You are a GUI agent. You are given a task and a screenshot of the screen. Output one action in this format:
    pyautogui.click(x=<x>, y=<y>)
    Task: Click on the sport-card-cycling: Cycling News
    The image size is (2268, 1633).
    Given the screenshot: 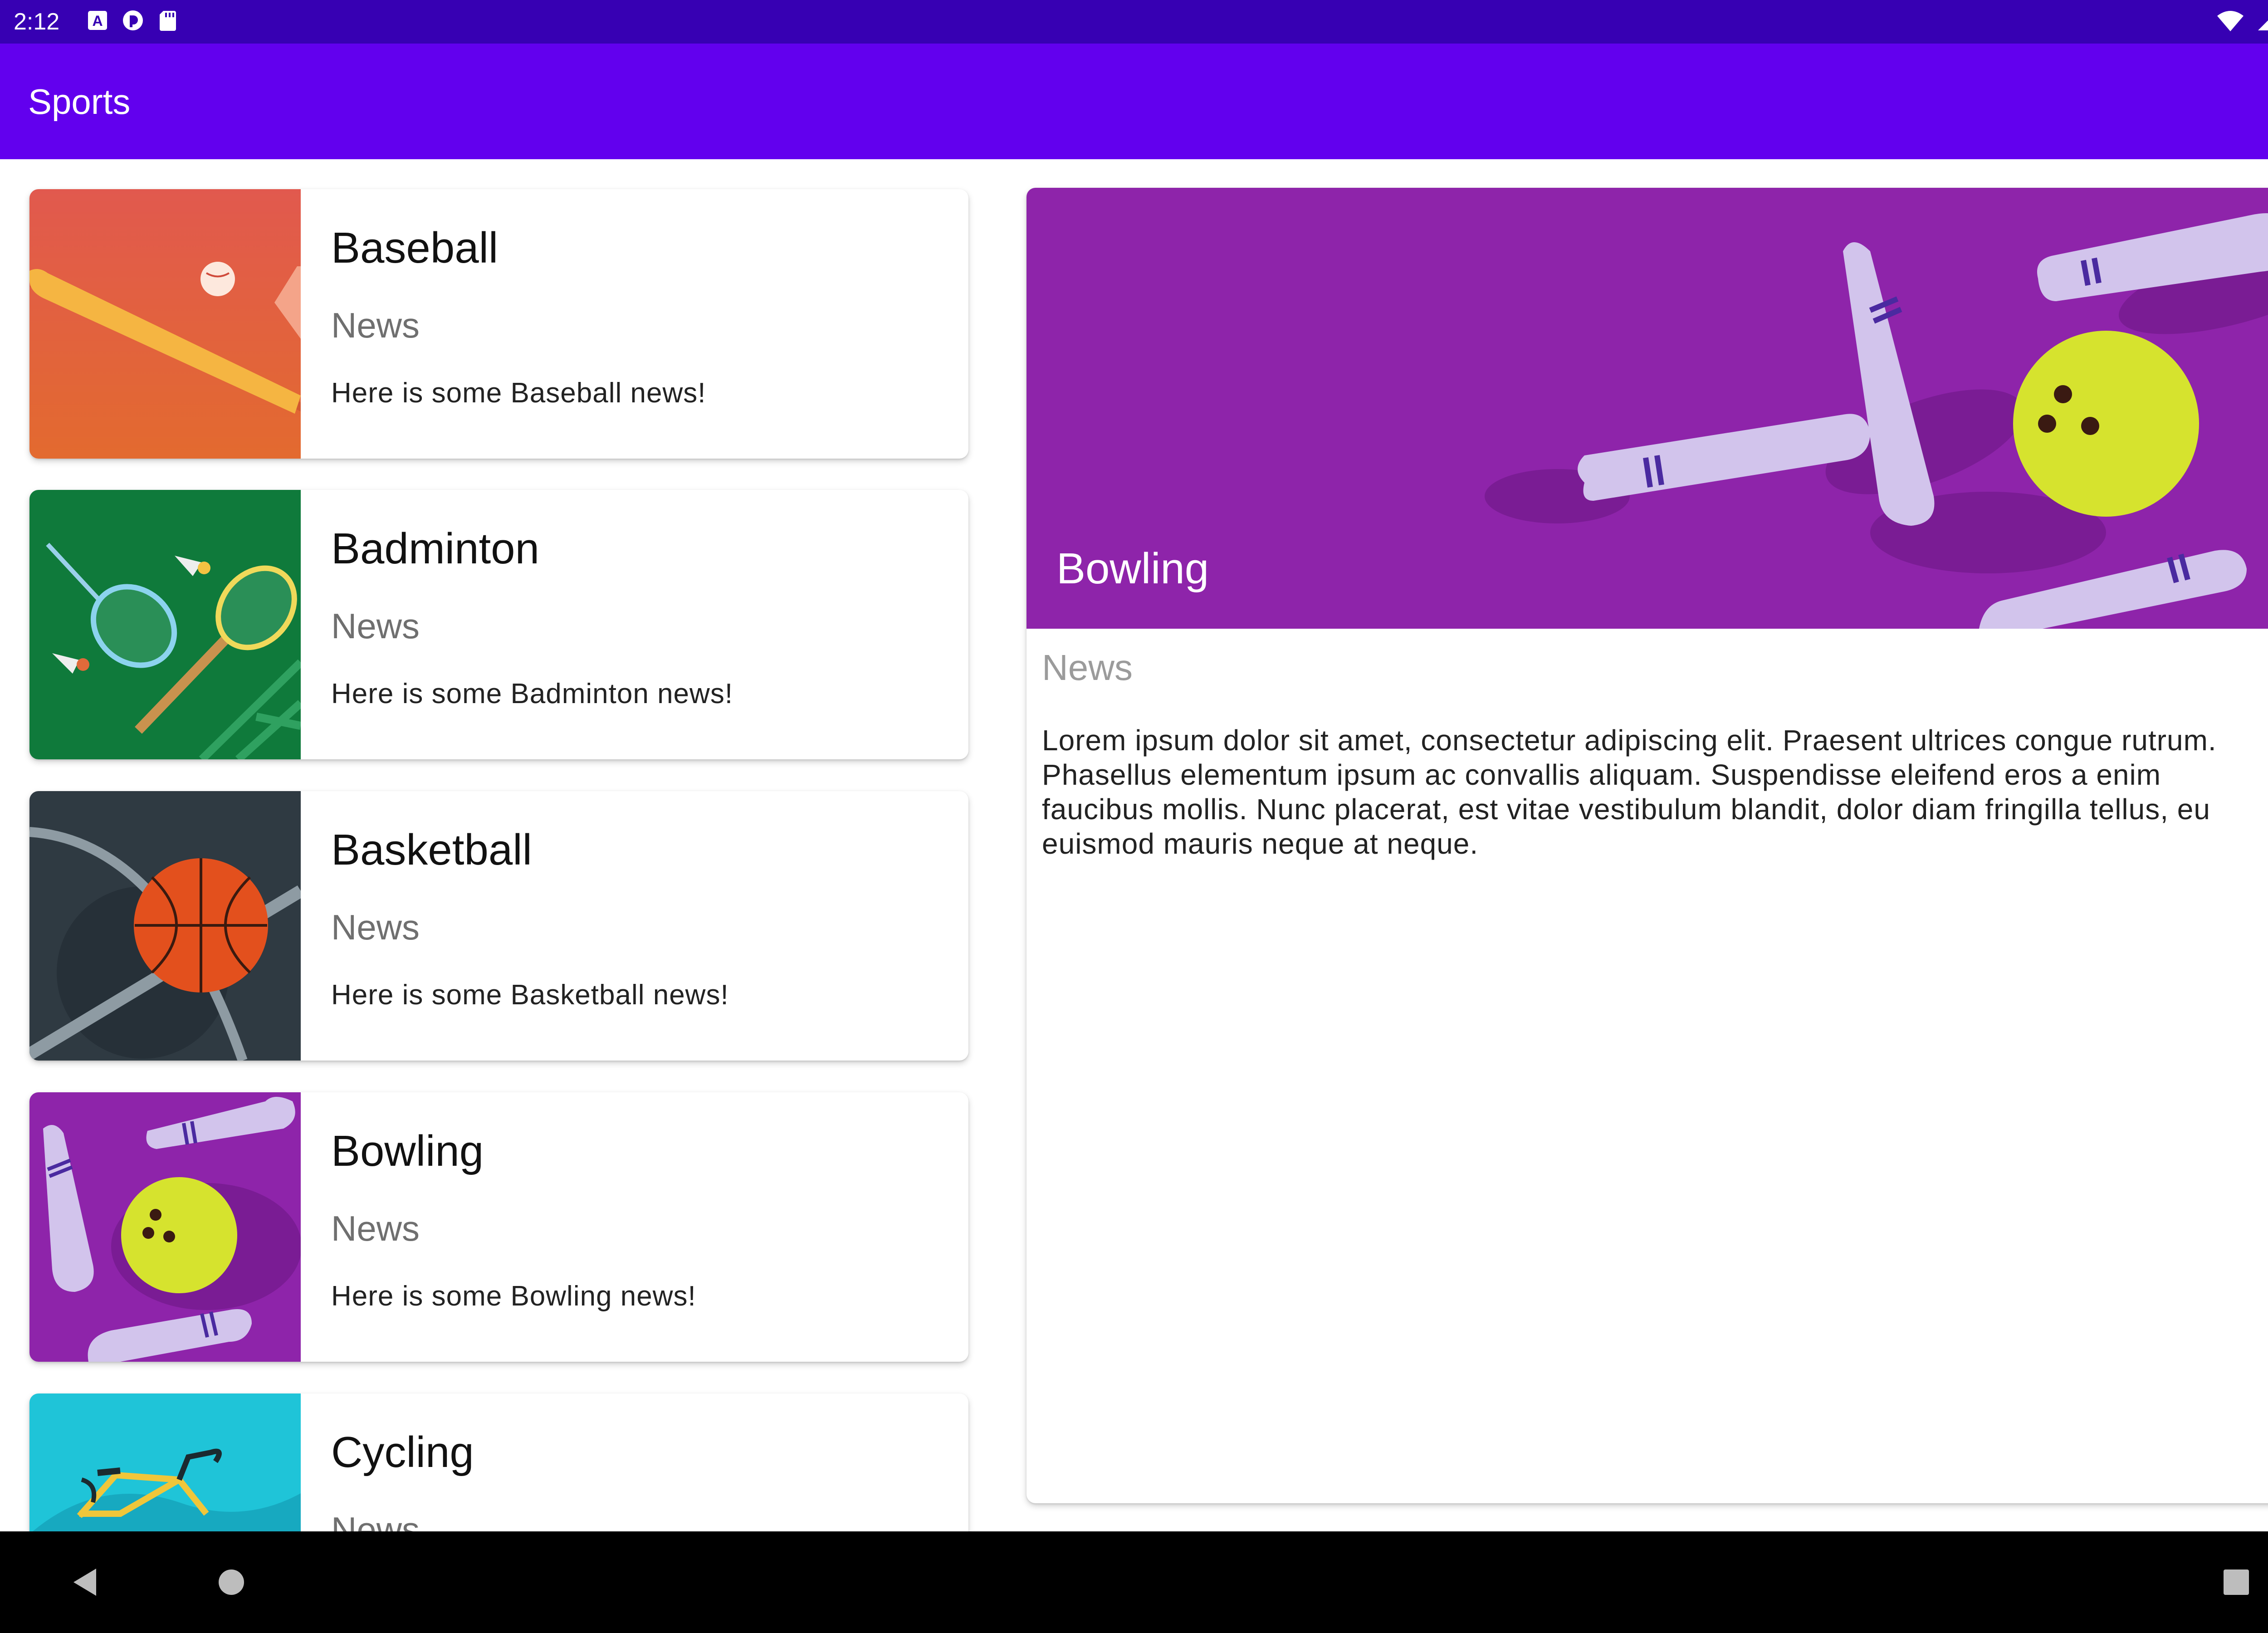 What is the action you would take?
    pyautogui.click(x=498, y=1462)
    